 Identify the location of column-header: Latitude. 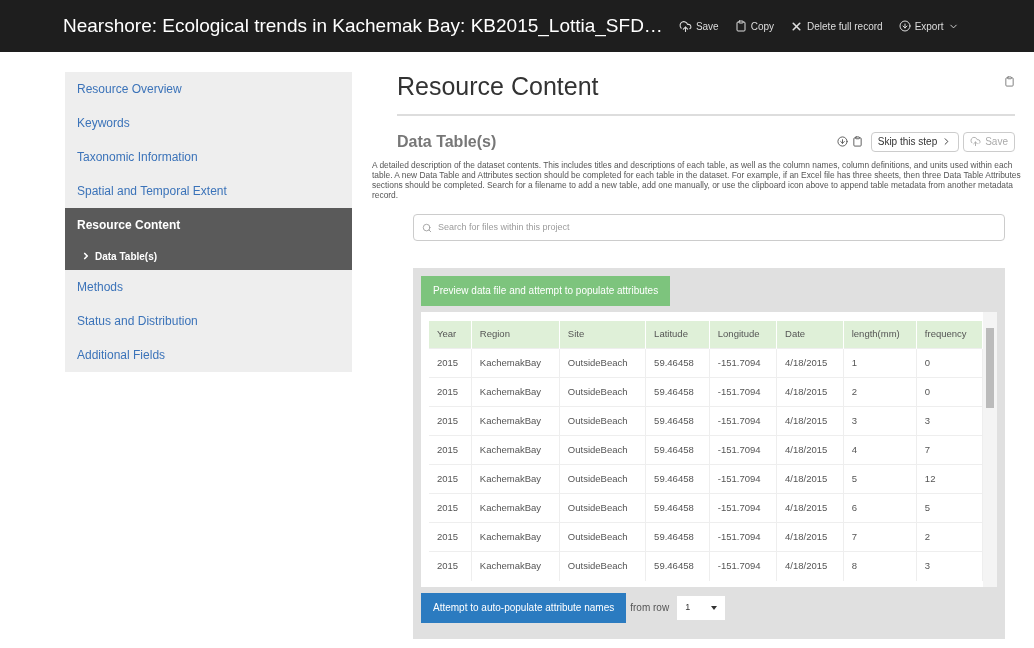
(677, 334).